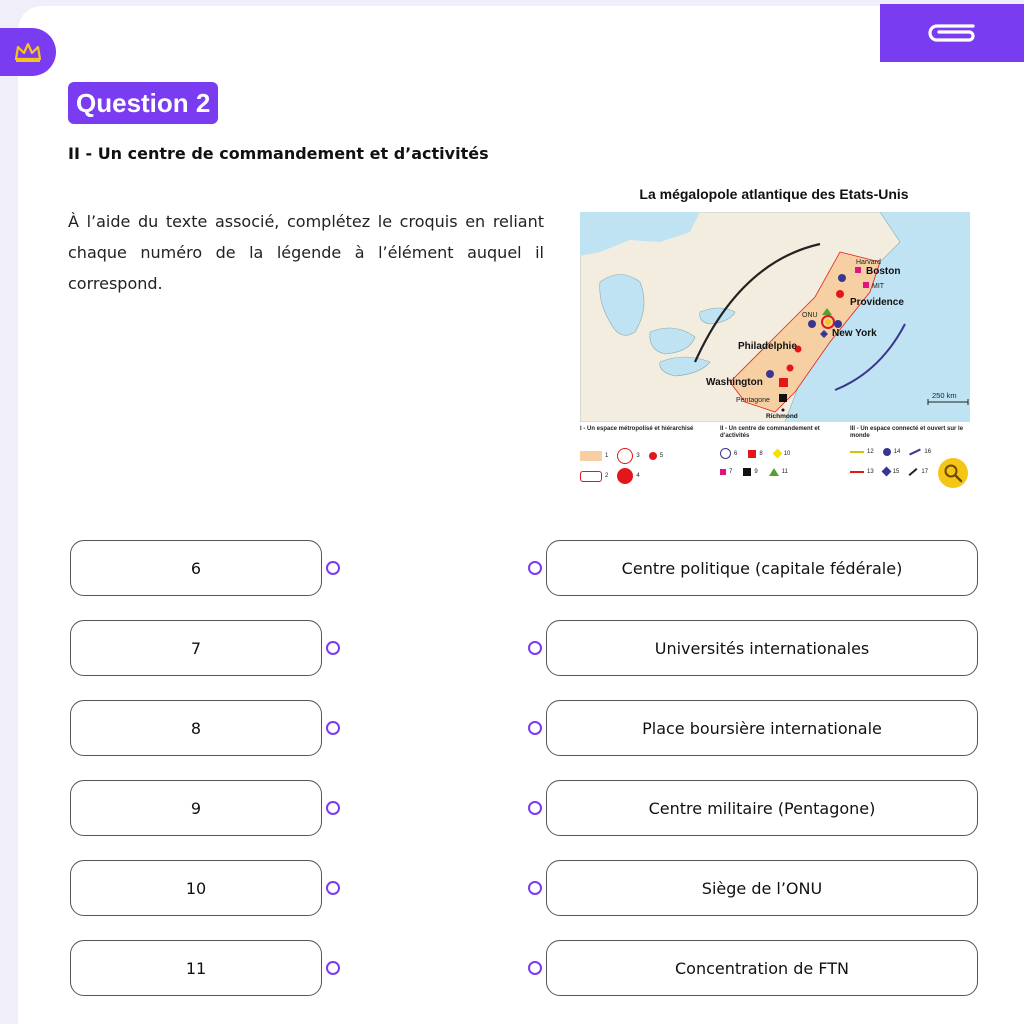  Describe the element at coordinates (897, 452) in the screenshot. I see `legend-n14: 14` at that location.